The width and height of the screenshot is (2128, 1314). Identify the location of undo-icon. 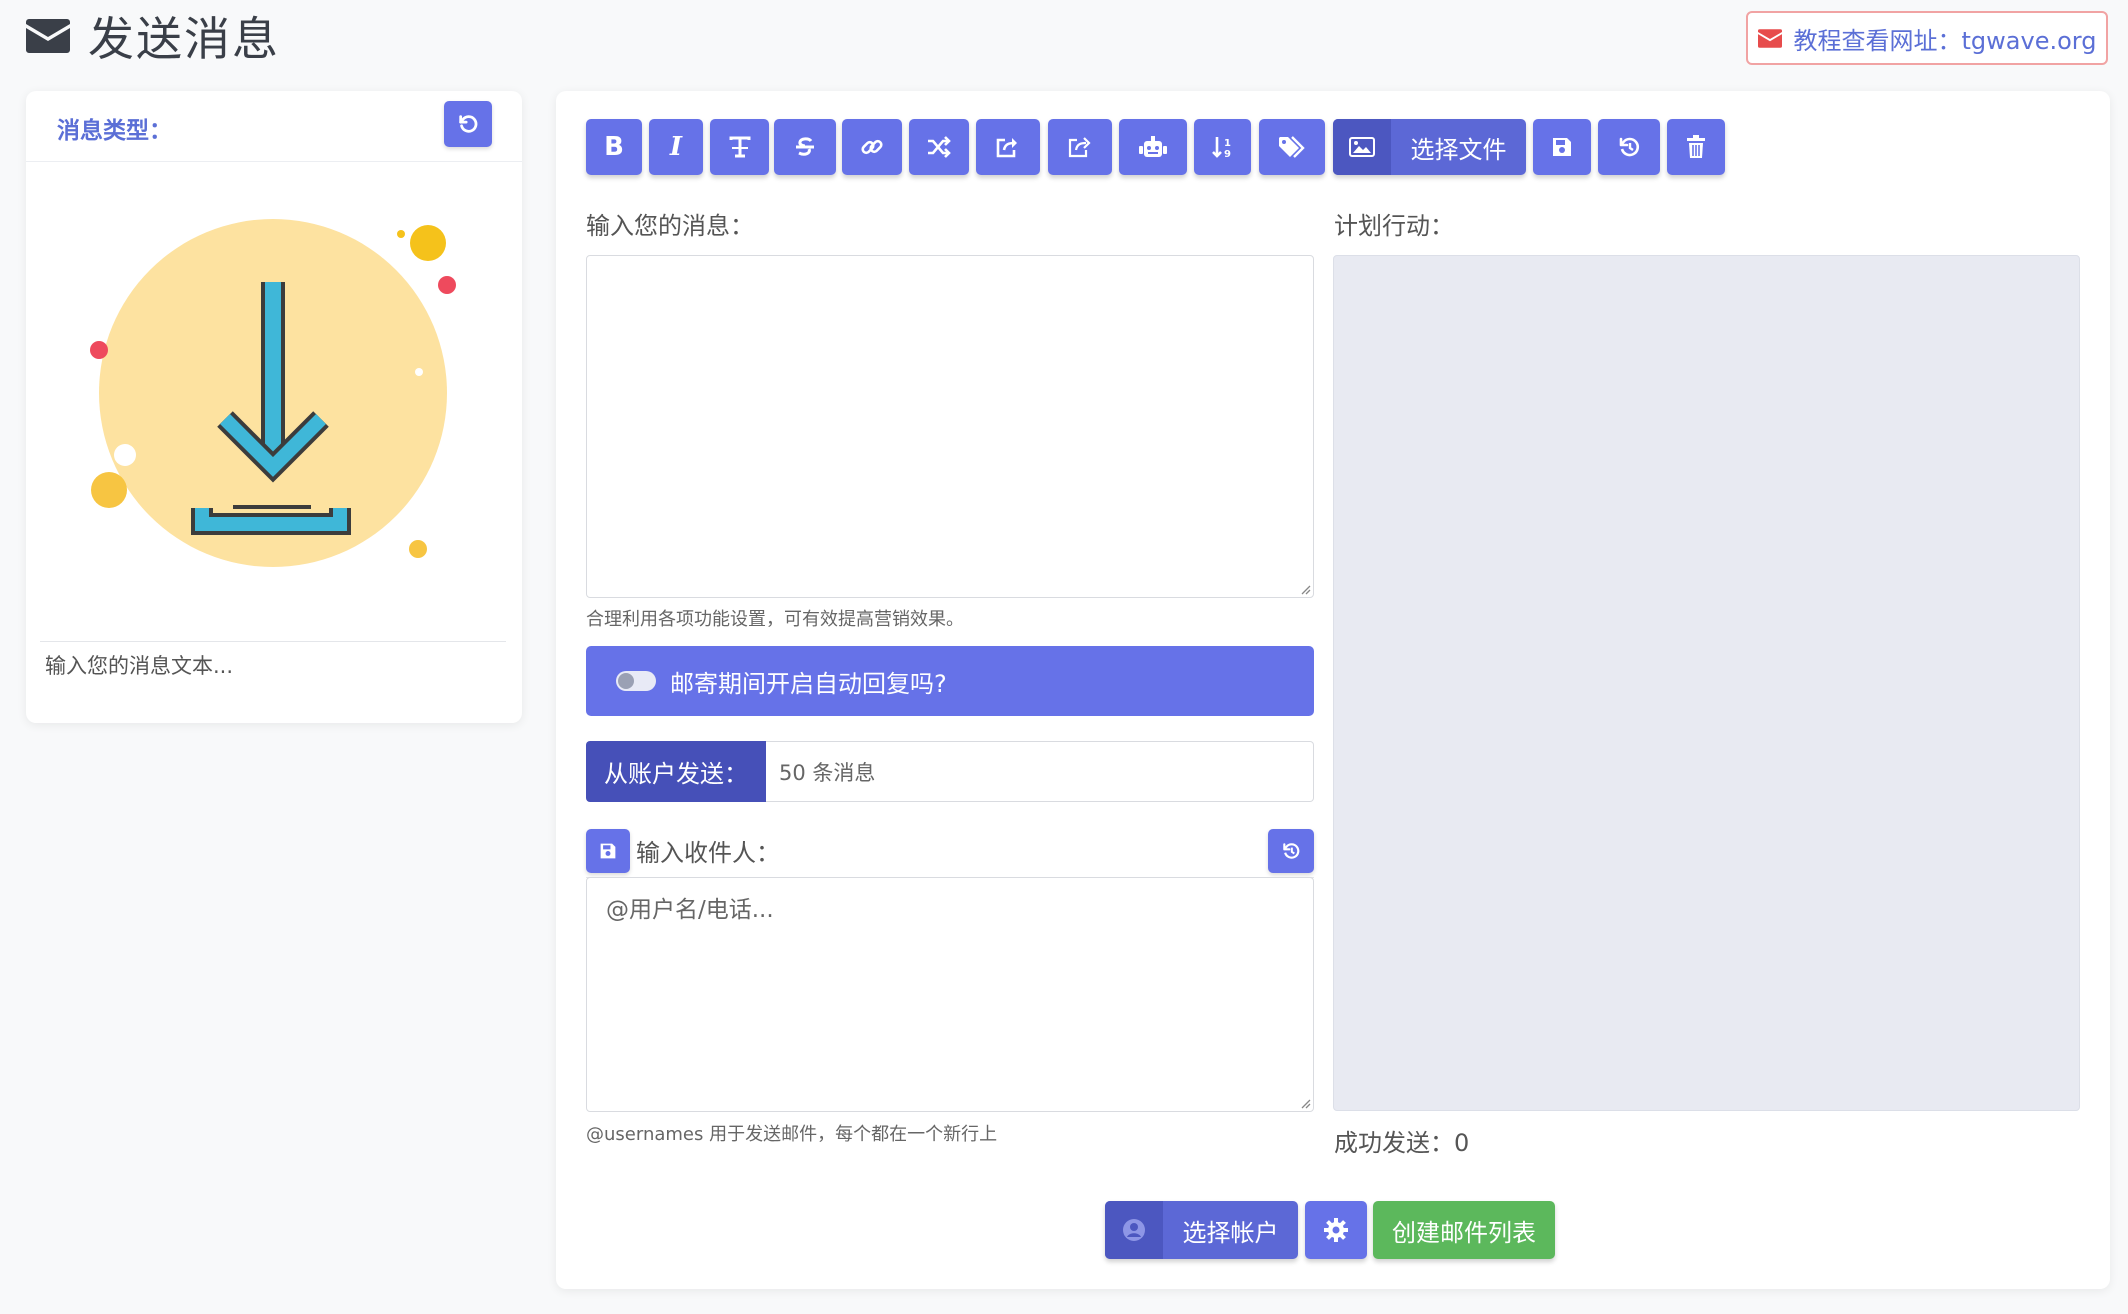
(468, 124).